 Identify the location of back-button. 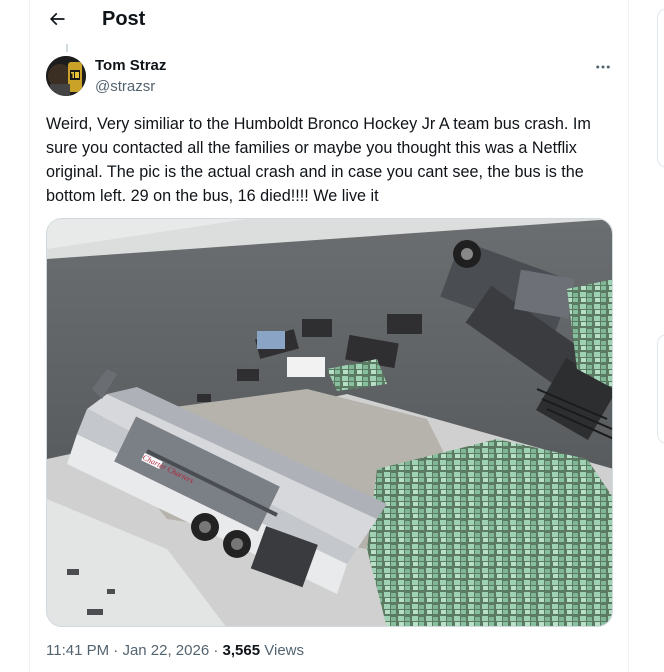
(57, 19).